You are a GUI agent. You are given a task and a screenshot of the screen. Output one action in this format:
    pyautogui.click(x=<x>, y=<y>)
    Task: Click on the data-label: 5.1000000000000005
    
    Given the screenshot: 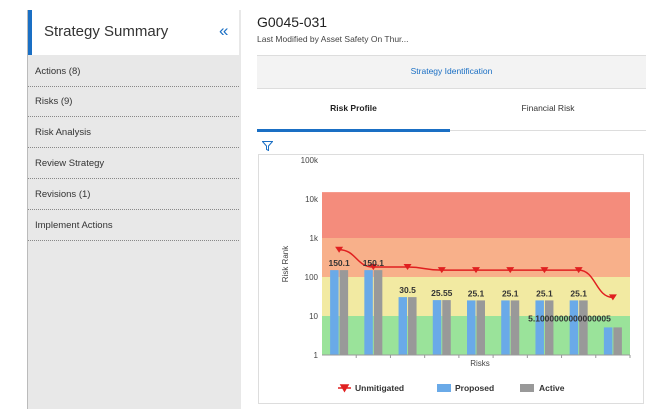 What is the action you would take?
    pyautogui.click(x=569, y=318)
    